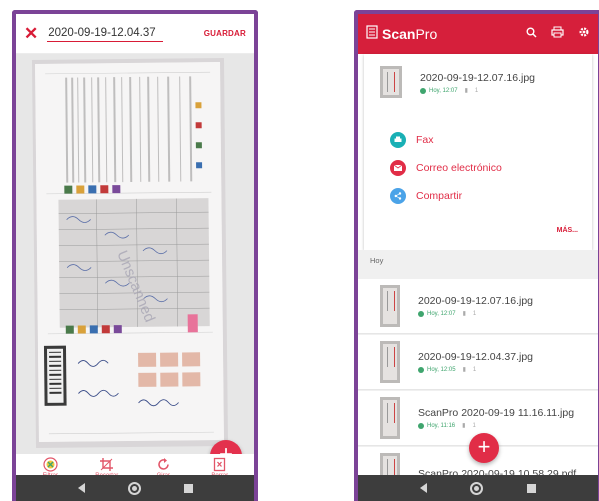 Image resolution: width=599 pixels, height=501 pixels. Describe the element at coordinates (441, 369) in the screenshot. I see `file-date: Hoy, 12:05` at that location.